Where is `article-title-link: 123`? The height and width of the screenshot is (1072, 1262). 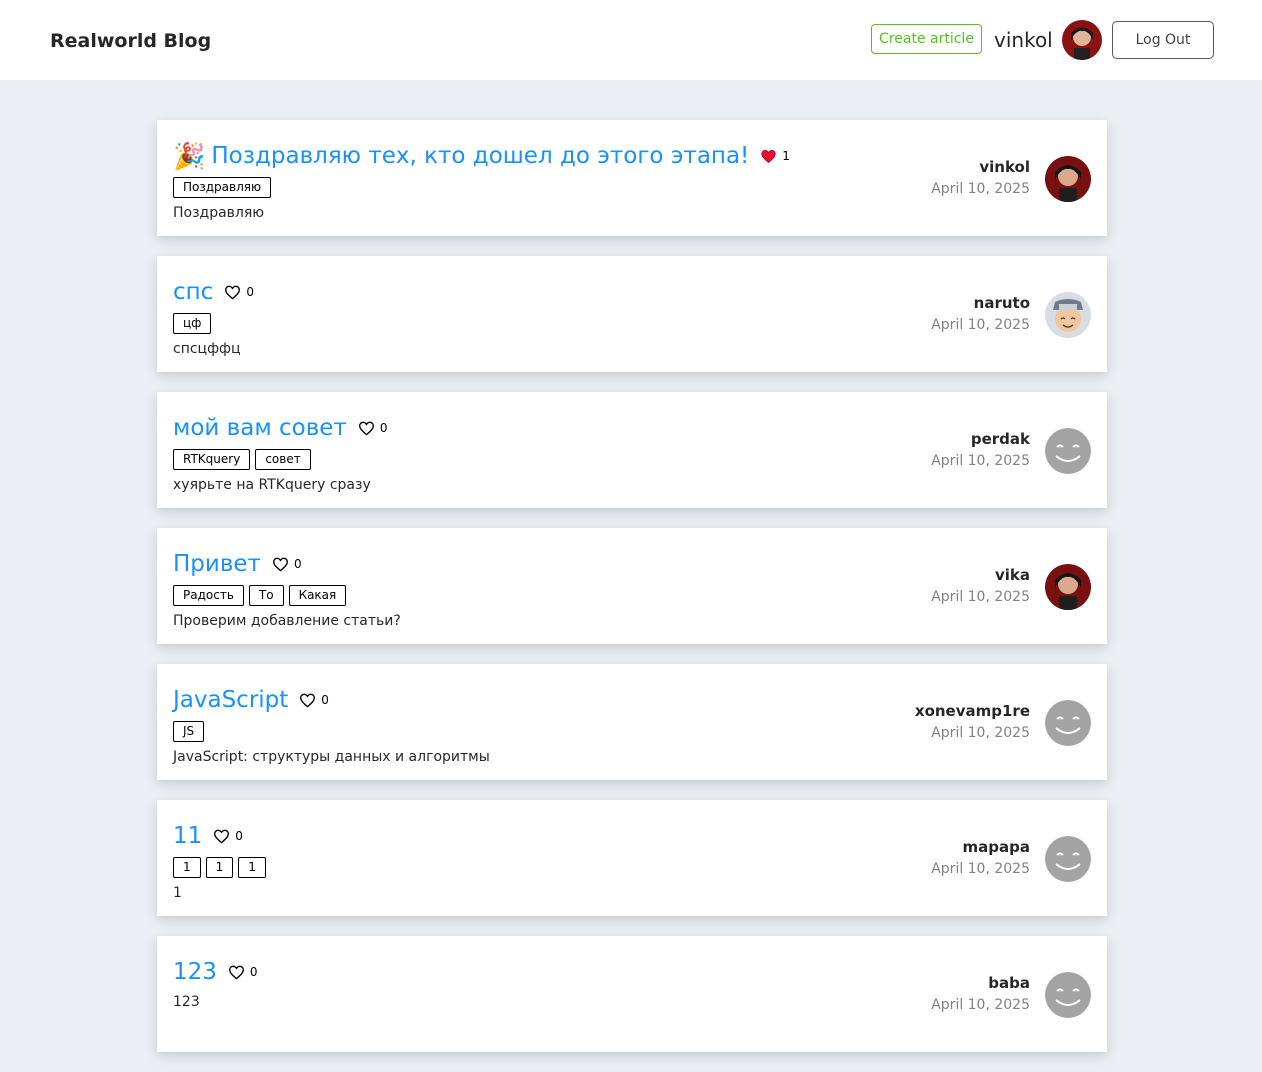 article-title-link: 123 is located at coordinates (195, 972).